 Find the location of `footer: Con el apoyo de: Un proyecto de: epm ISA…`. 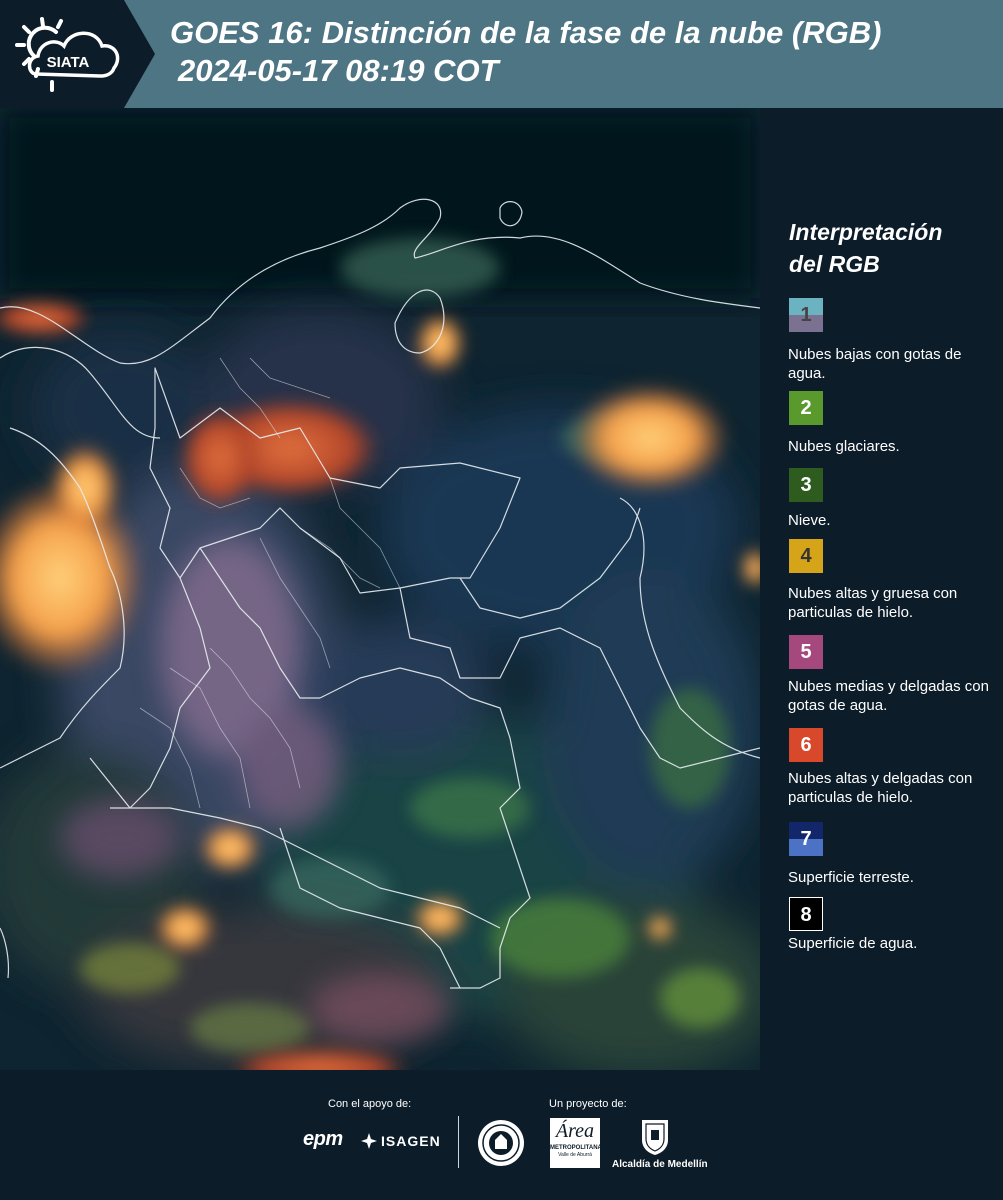

footer: Con el apoyo de: Un proyecto de: epm ISA… is located at coordinates (501, 1135).